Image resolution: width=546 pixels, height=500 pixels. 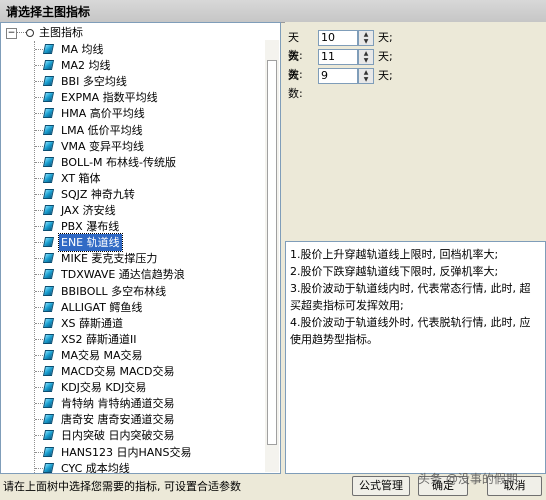 I want to click on status-text: 请在上面树中选择您需要的指标, 可设置合适参数, so click(x=122, y=486).